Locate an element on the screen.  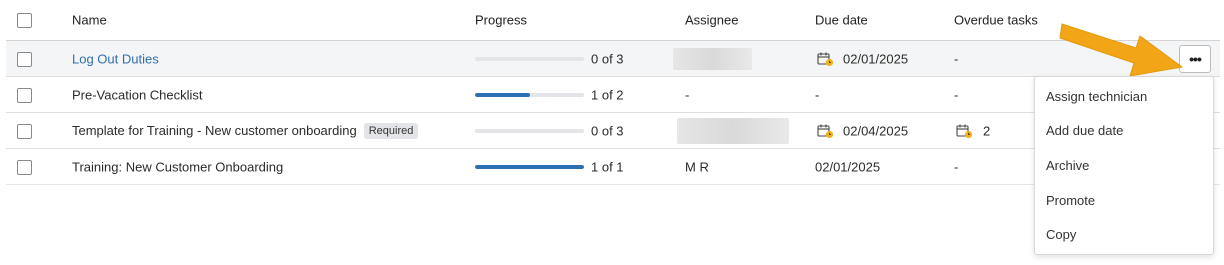
row-name: Pre-Vacation Checklist is located at coordinates (137, 94).